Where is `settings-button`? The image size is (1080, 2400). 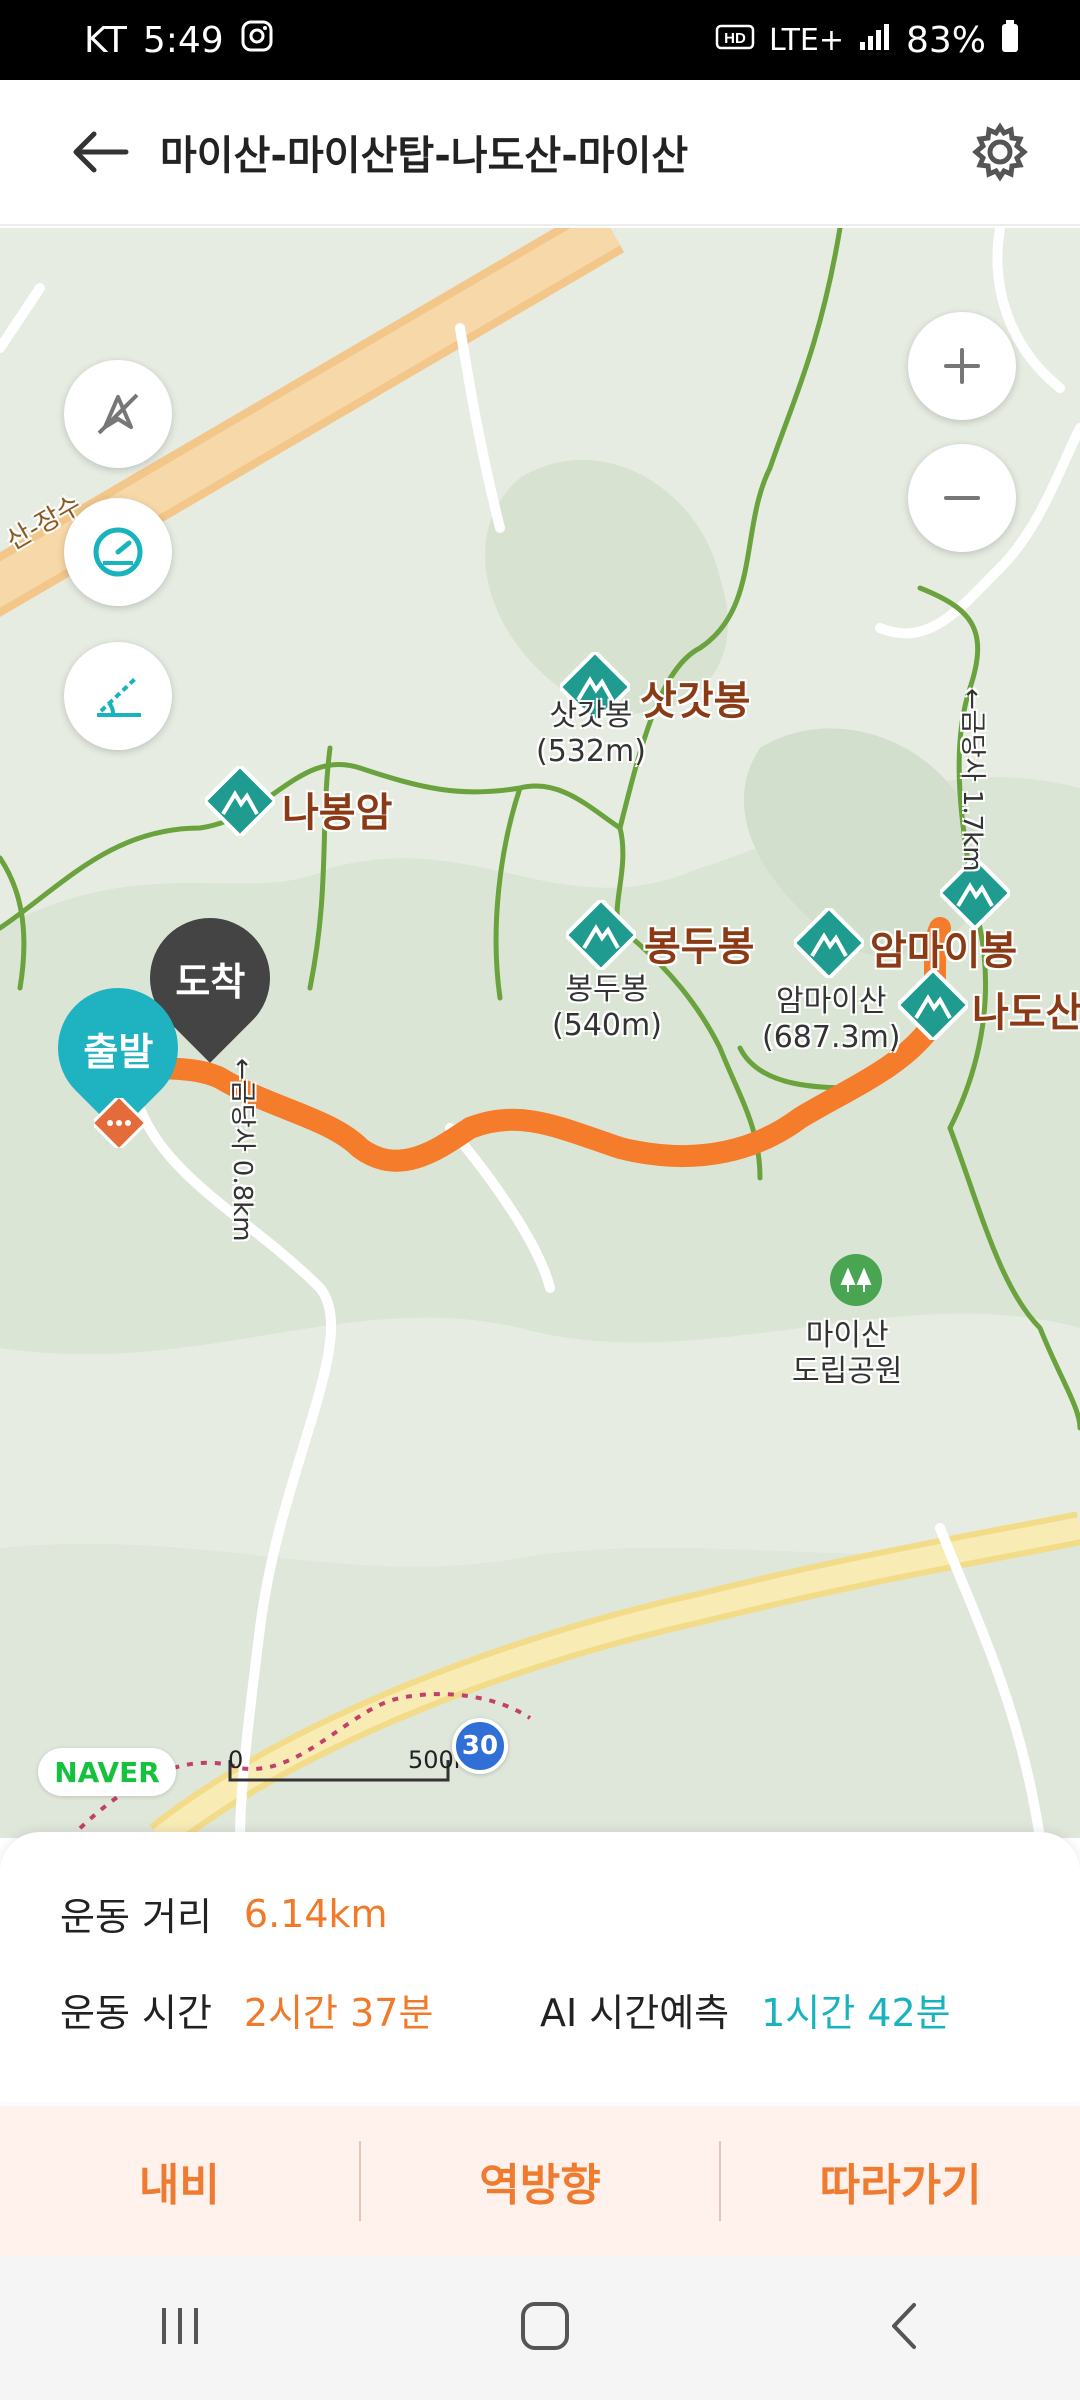 settings-button is located at coordinates (1000, 152).